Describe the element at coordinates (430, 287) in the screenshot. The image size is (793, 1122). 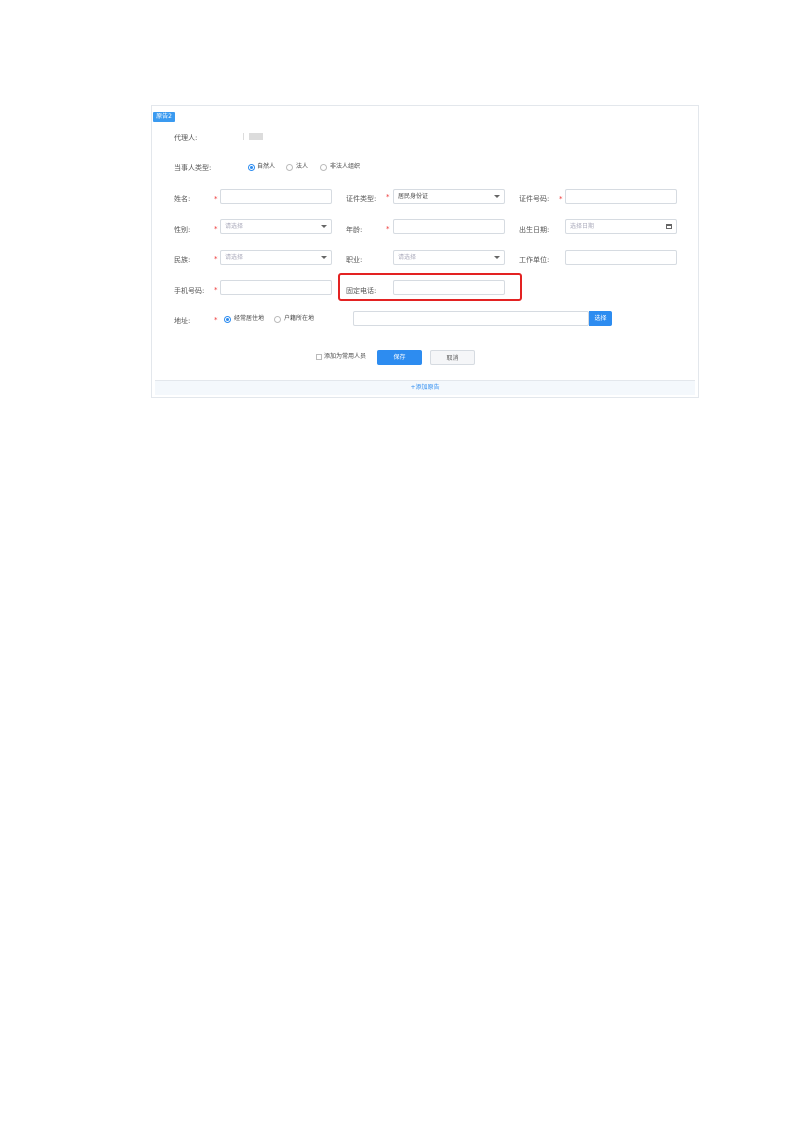
I see `highlight-box` at that location.